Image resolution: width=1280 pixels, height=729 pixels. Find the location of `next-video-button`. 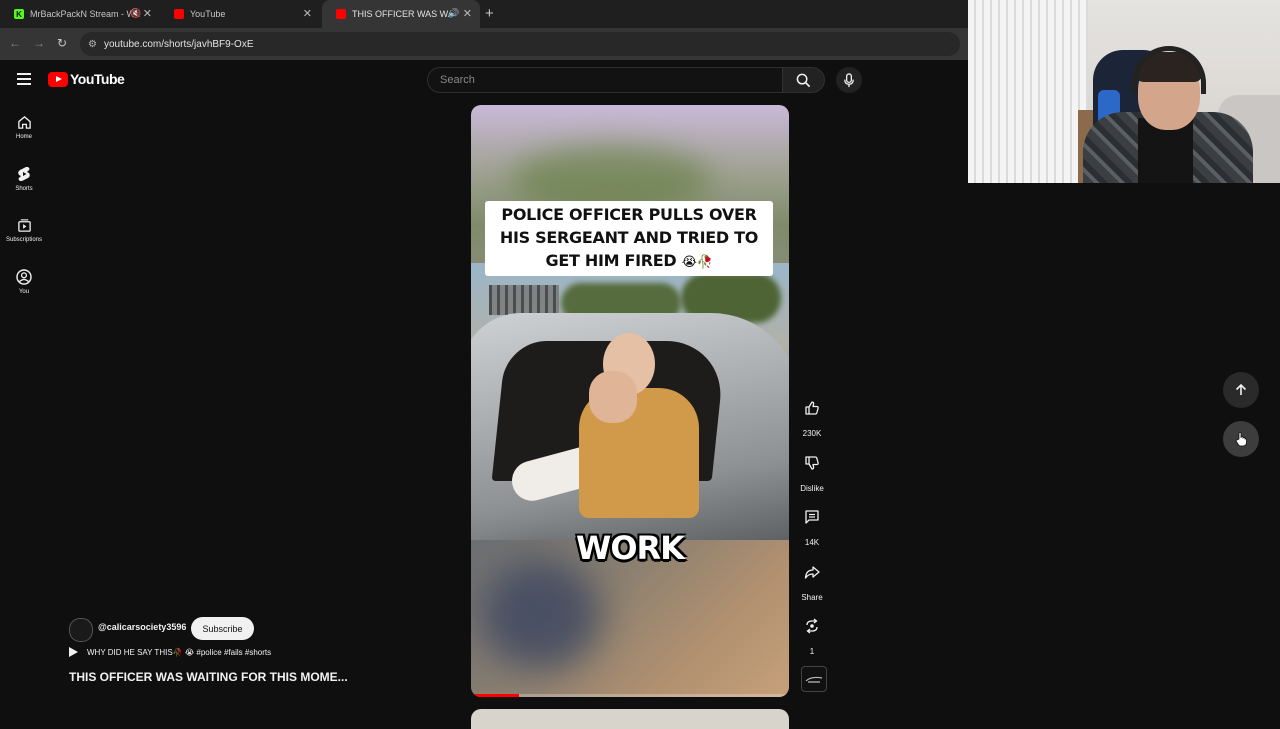

next-video-button is located at coordinates (1241, 439).